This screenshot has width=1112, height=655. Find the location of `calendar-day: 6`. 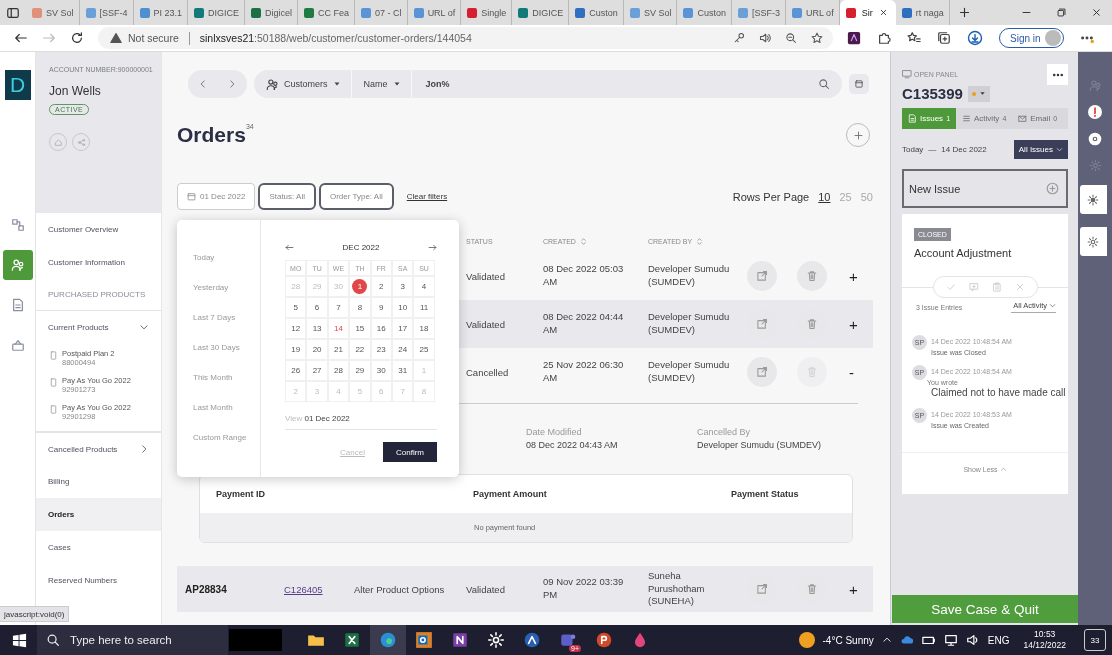

calendar-day: 6 is located at coordinates (317, 307).